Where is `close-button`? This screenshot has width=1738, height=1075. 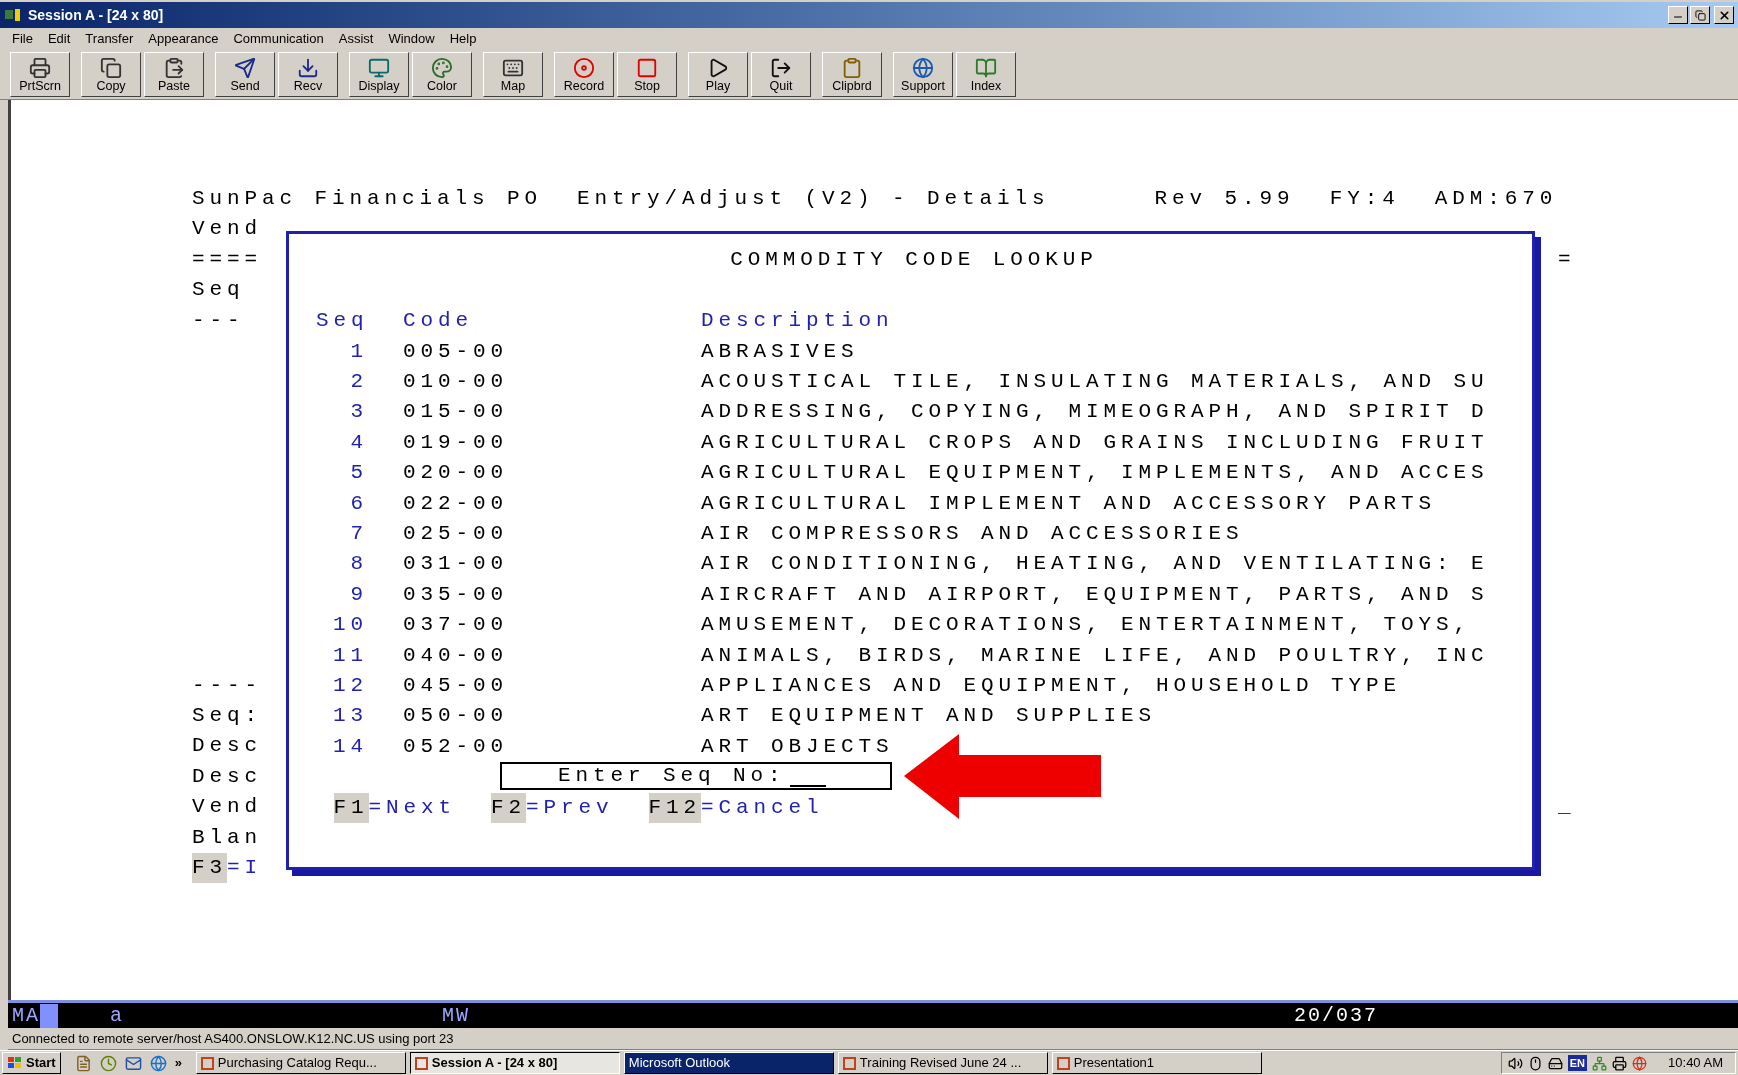
close-button is located at coordinates (1724, 15).